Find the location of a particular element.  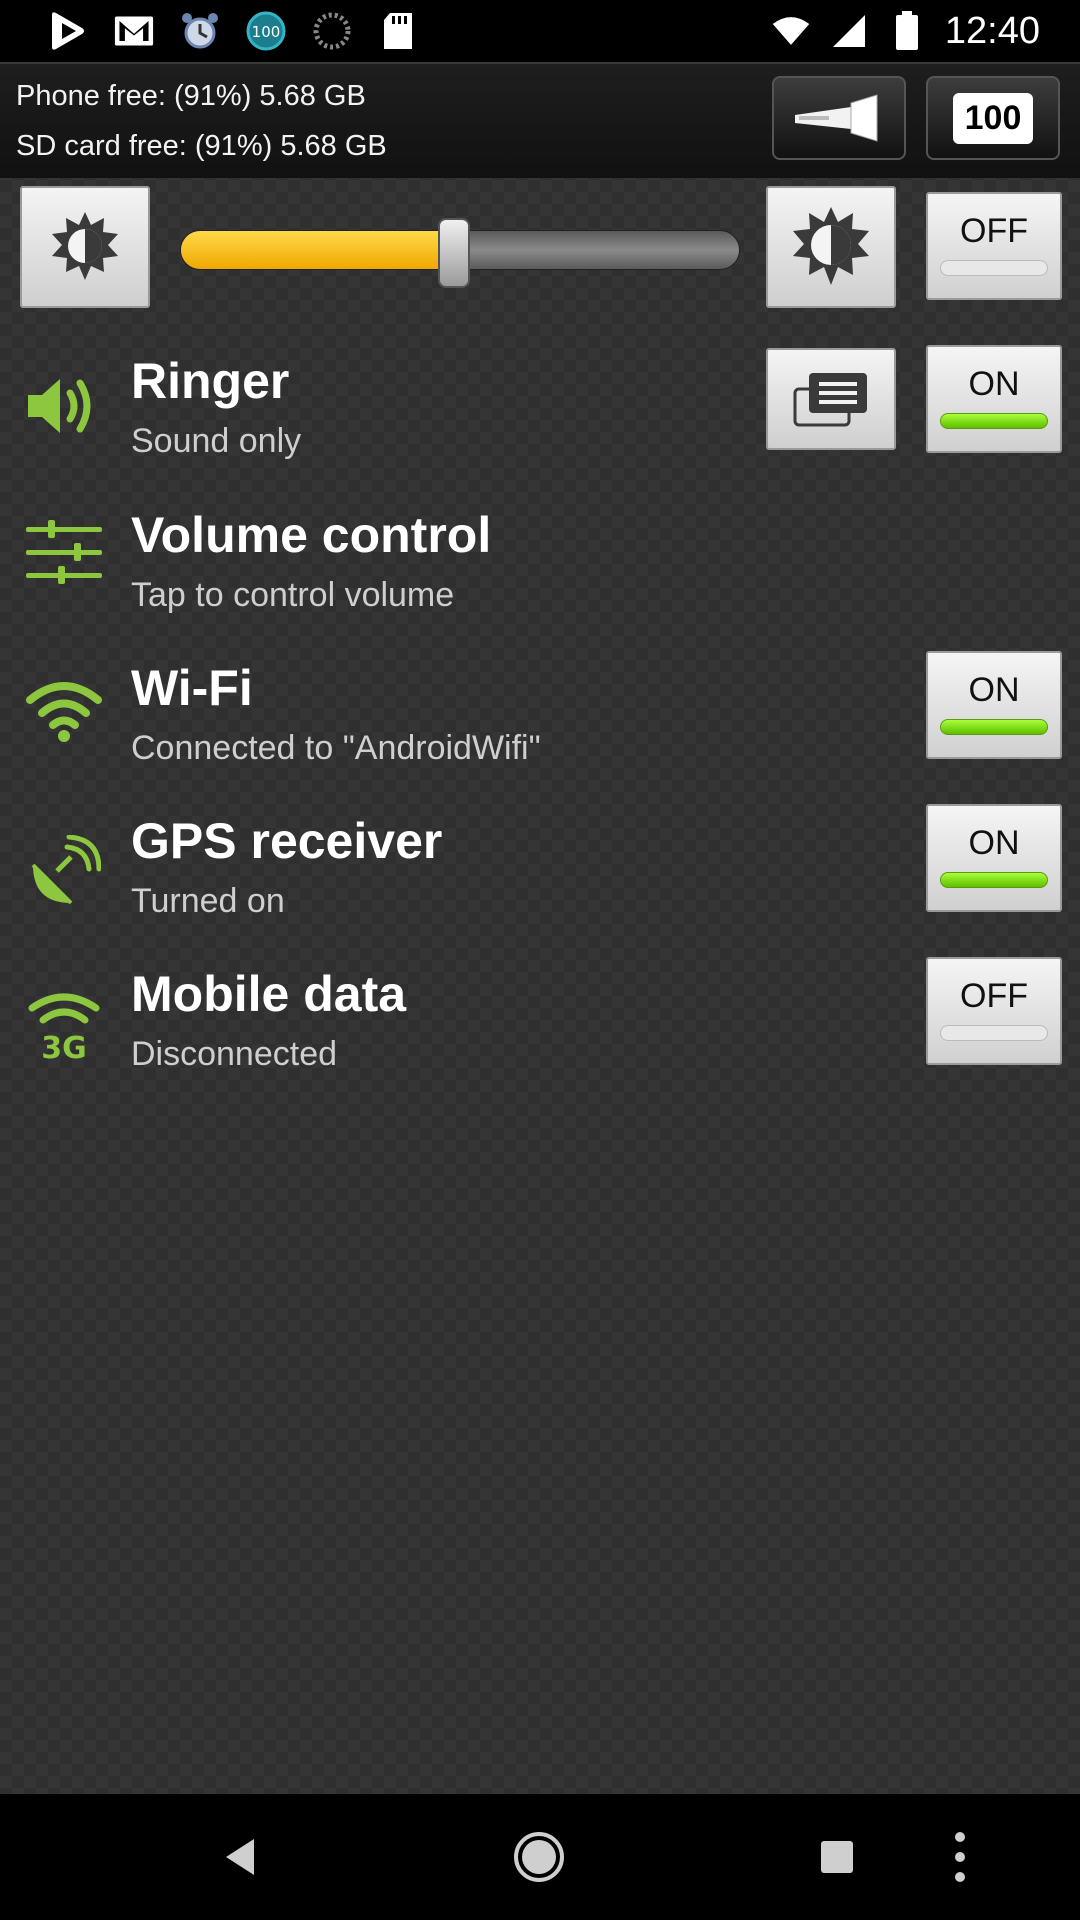

wifi-icon is located at coordinates (64, 711).